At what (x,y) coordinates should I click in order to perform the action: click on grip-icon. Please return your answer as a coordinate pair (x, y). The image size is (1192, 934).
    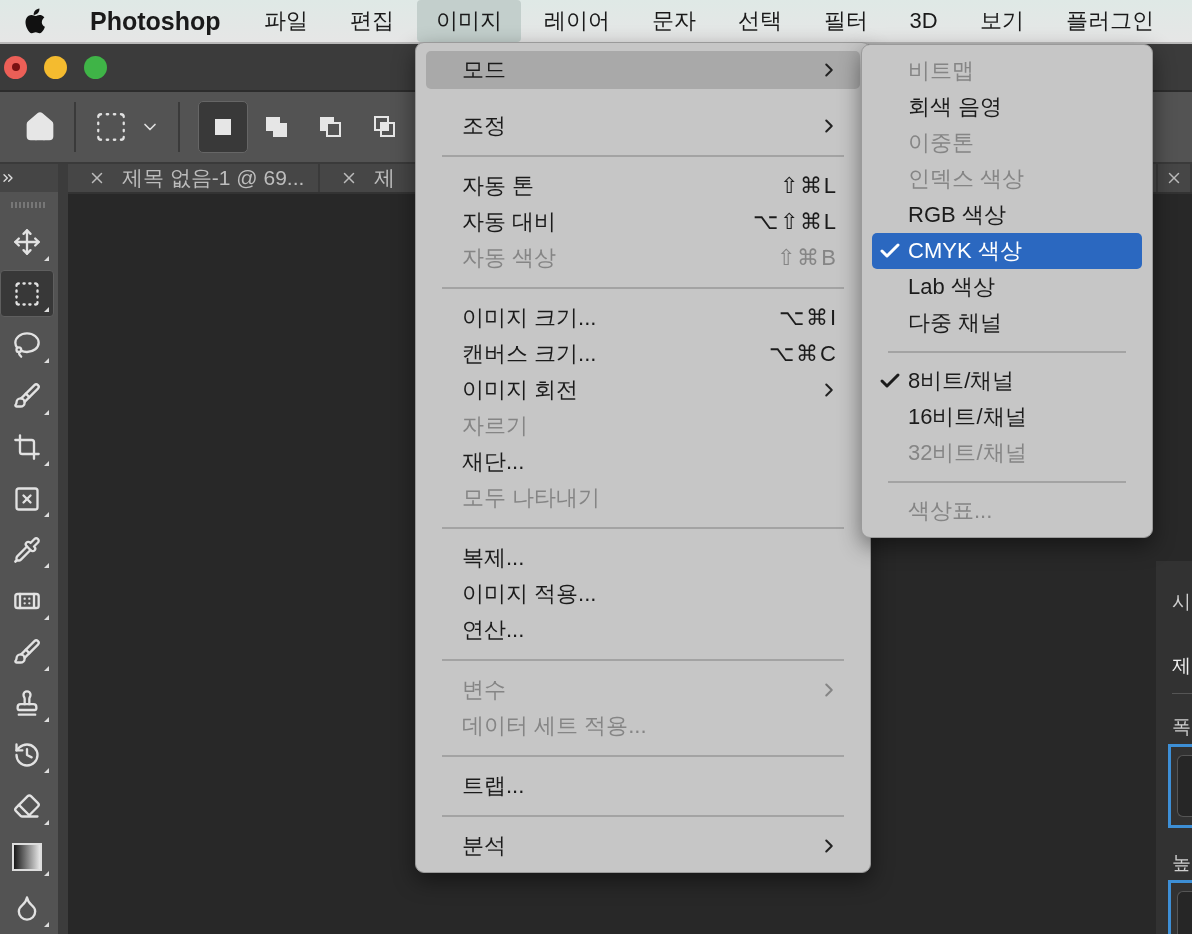
    Looking at the image, I should click on (29, 204).